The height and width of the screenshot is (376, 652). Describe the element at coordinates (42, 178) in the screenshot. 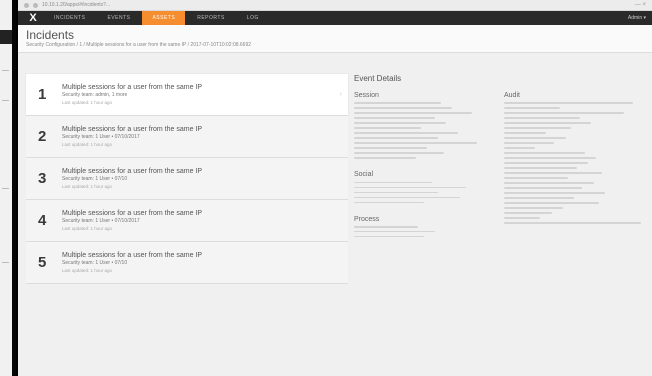

I see `incident-number: 3` at that location.